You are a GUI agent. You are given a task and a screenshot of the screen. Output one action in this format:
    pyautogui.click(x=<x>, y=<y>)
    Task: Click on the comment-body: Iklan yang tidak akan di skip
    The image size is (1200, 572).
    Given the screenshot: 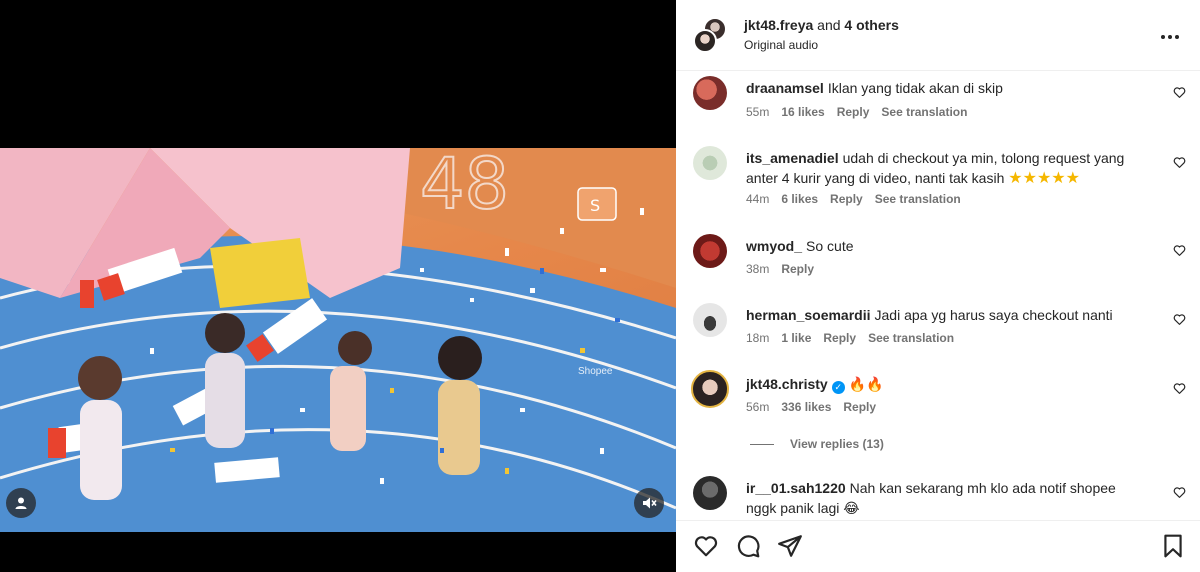 What is the action you would take?
    pyautogui.click(x=915, y=88)
    